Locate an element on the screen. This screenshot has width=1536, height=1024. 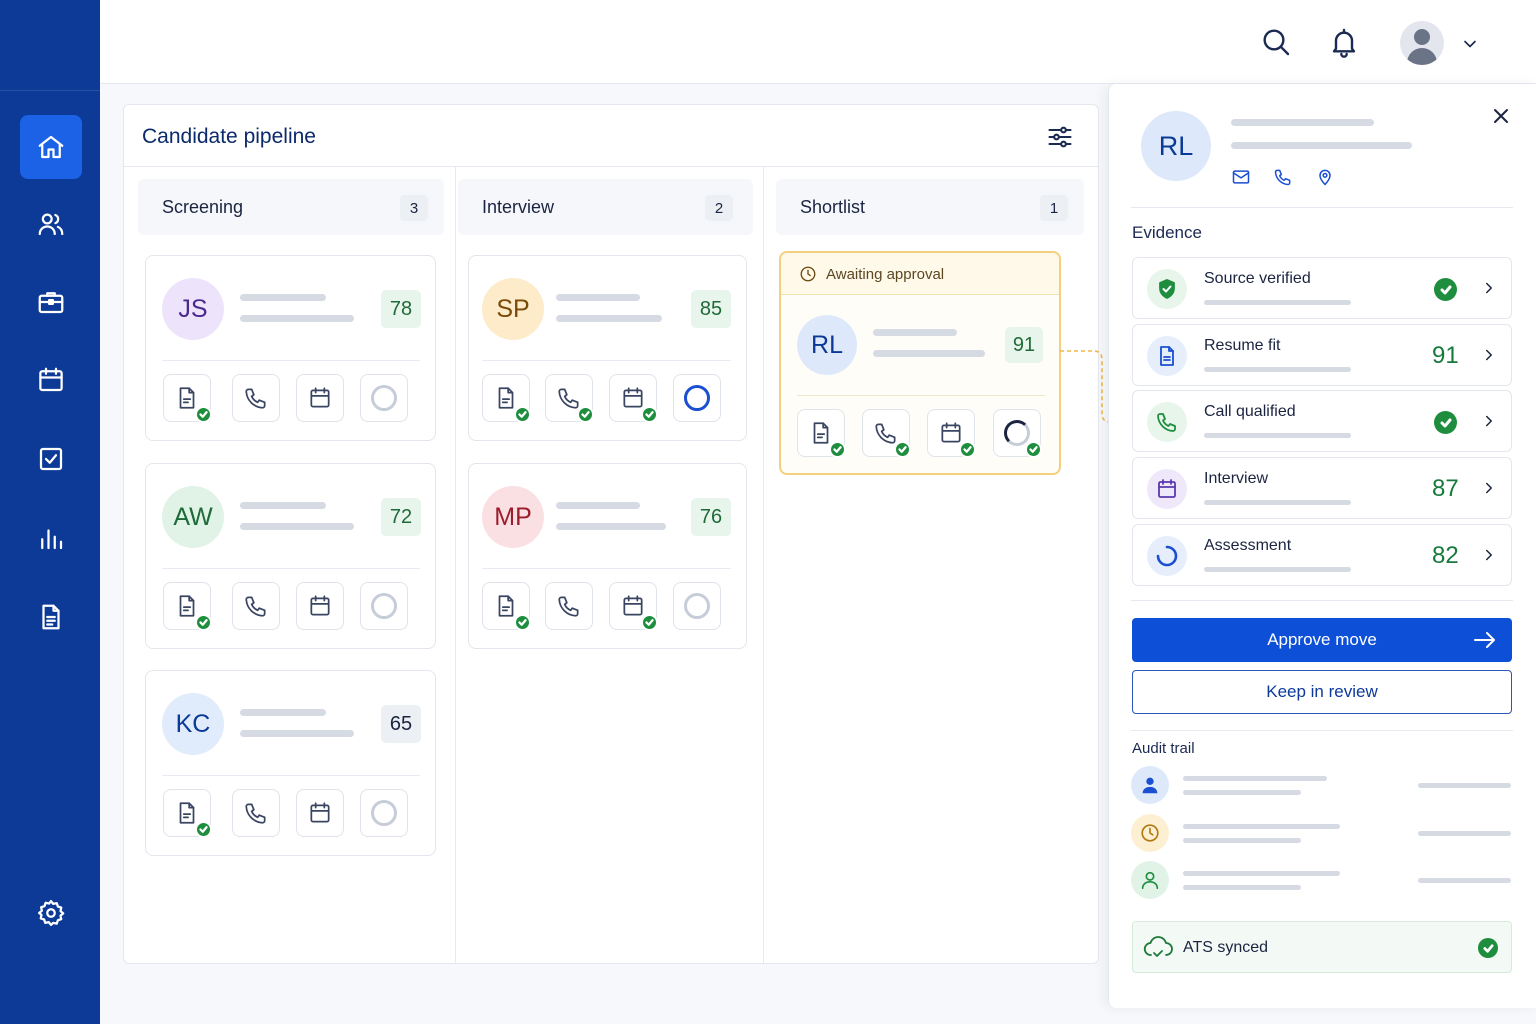
evidence-item-call-qualified: Call qualified is located at coordinates (1322, 421).